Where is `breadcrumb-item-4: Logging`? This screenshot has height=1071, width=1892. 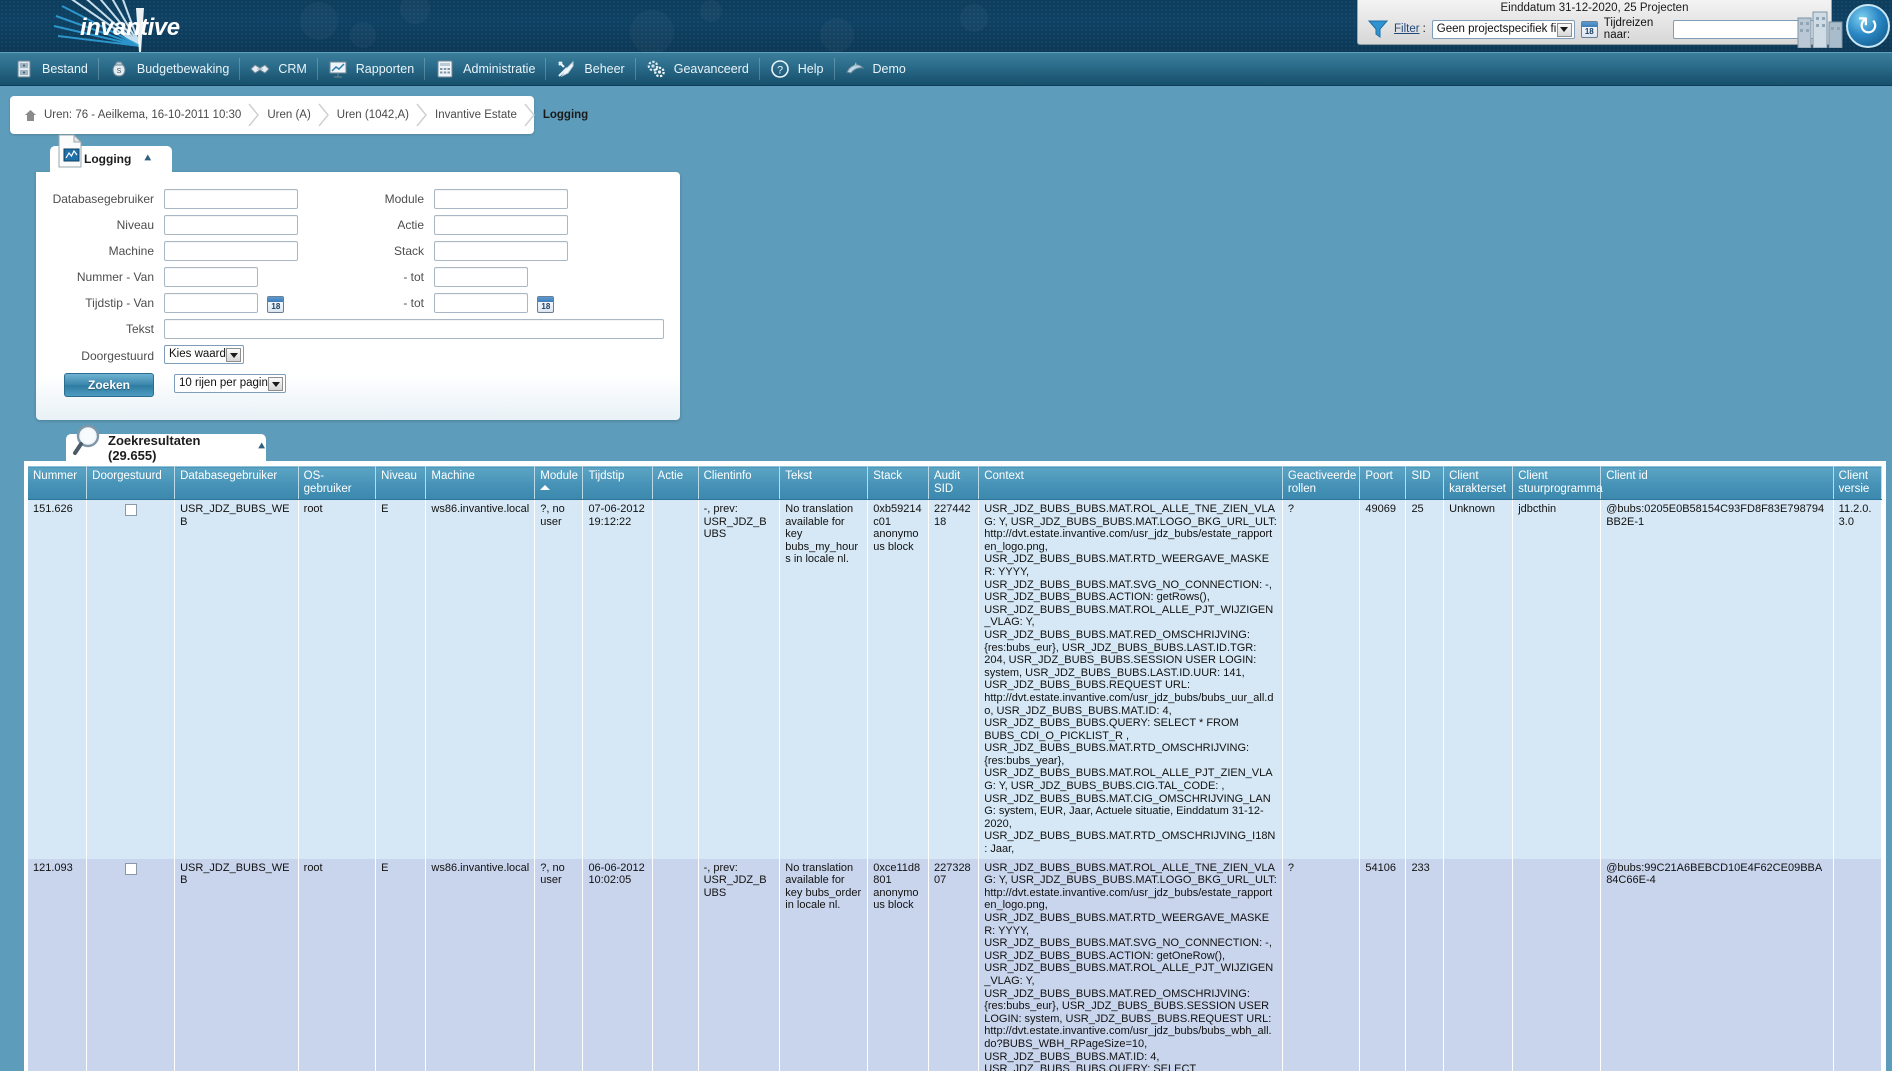 breadcrumb-item-4: Logging is located at coordinates (565, 115).